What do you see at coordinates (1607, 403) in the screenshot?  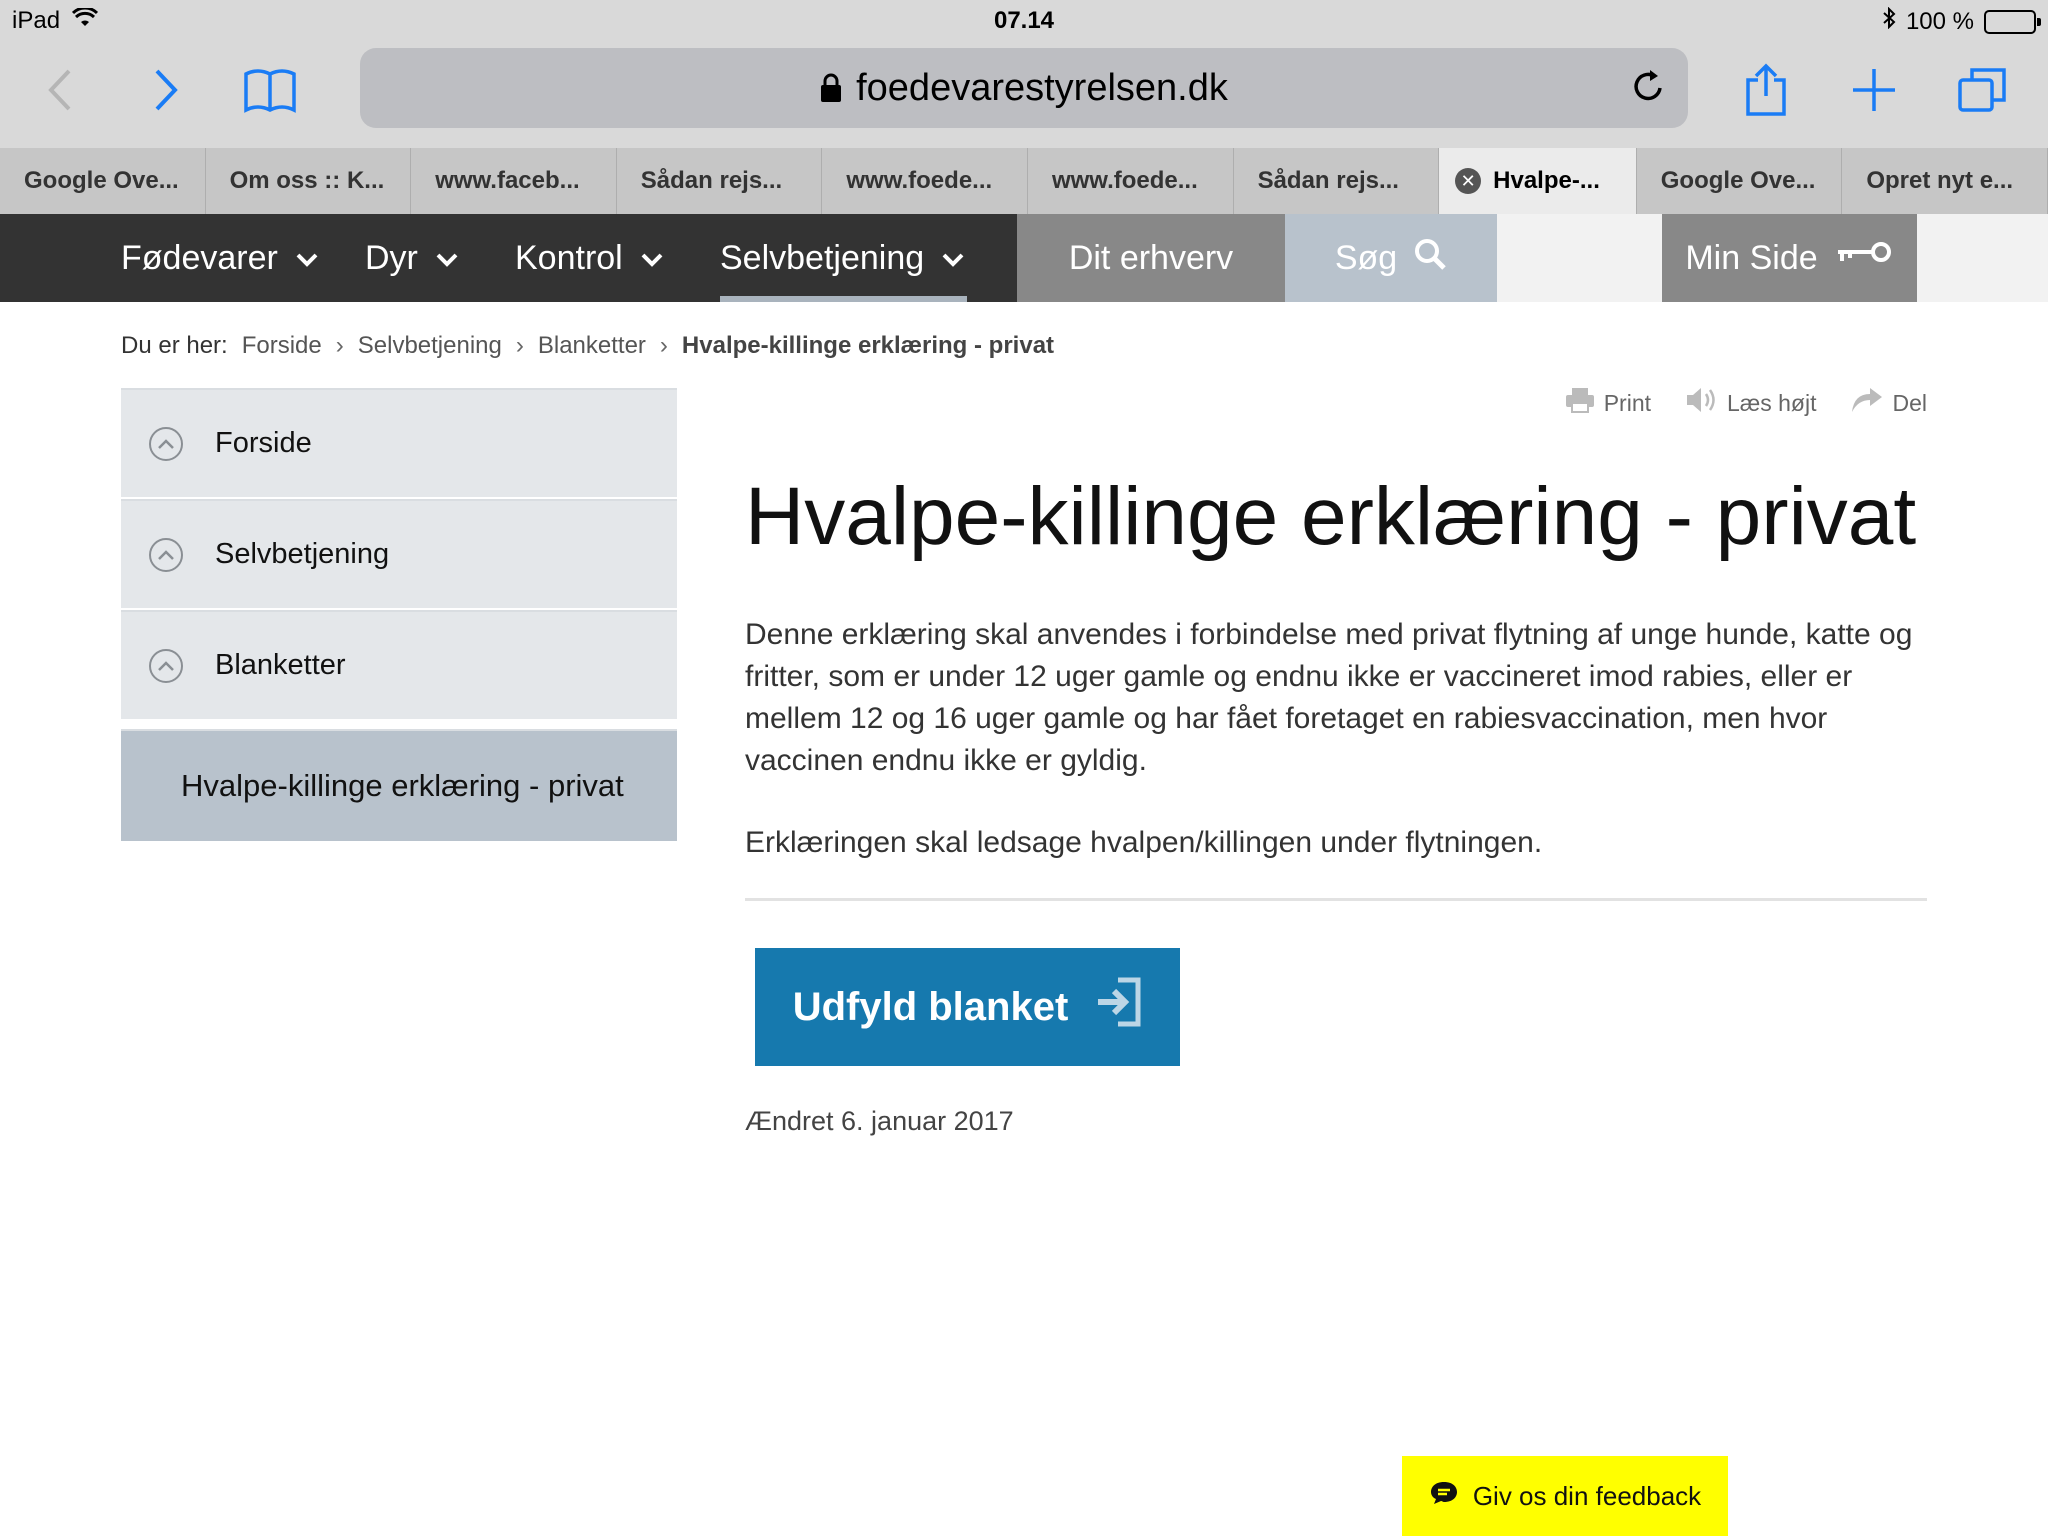 I see `print-button: Print` at bounding box center [1607, 403].